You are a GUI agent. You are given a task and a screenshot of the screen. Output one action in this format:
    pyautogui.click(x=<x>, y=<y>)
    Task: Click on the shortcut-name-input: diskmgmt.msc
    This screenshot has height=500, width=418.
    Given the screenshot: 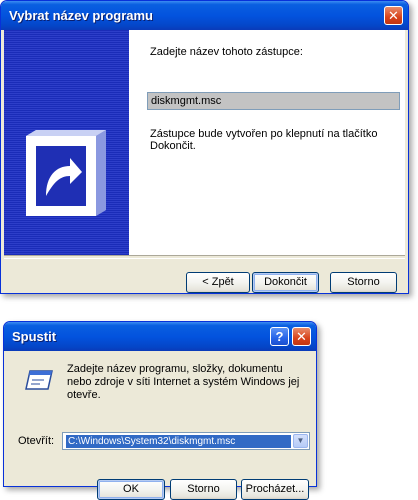 What is the action you would take?
    pyautogui.click(x=273, y=101)
    